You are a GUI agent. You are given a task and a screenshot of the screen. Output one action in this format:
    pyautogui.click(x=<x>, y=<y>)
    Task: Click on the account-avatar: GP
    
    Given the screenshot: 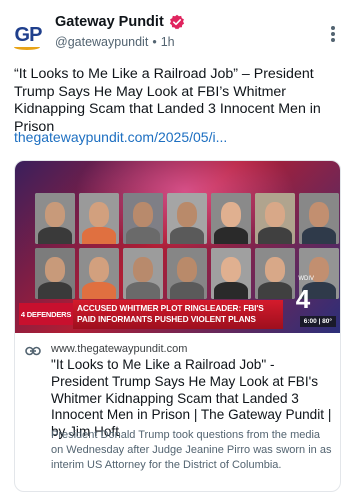 What is the action you would take?
    pyautogui.click(x=28, y=35)
    